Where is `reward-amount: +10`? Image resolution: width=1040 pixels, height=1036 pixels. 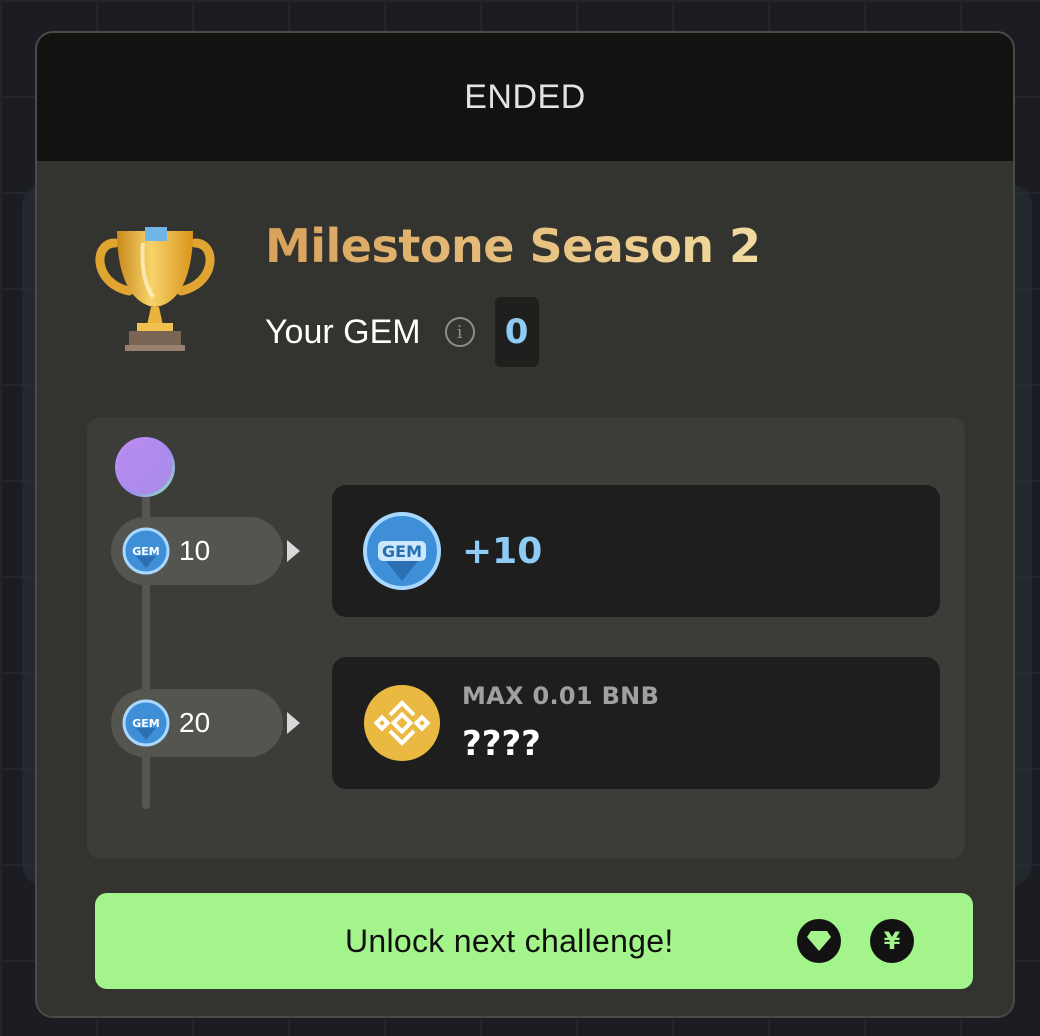 reward-amount: +10 is located at coordinates (502, 551).